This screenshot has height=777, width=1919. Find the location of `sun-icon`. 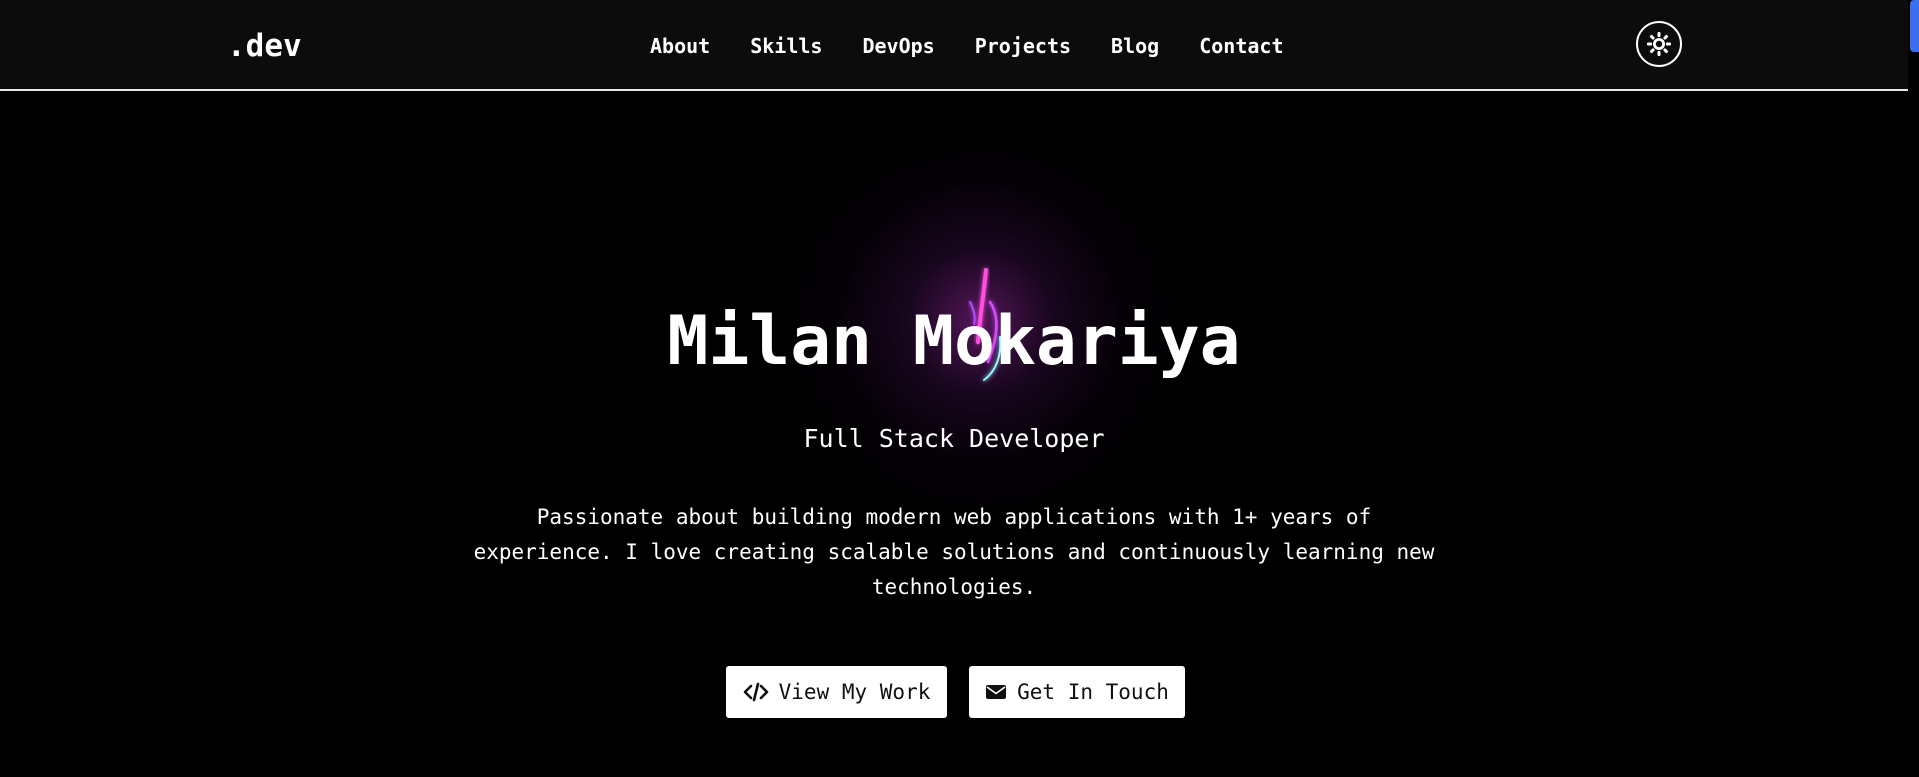

sun-icon is located at coordinates (1659, 44).